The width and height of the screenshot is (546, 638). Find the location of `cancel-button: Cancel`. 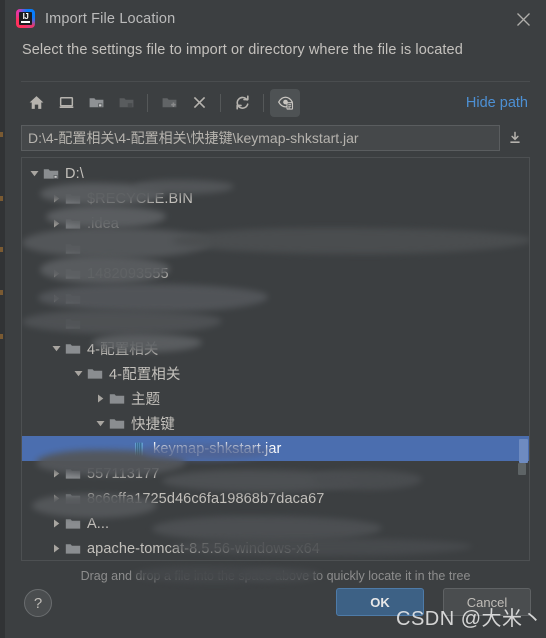

cancel-button: Cancel is located at coordinates (487, 602).